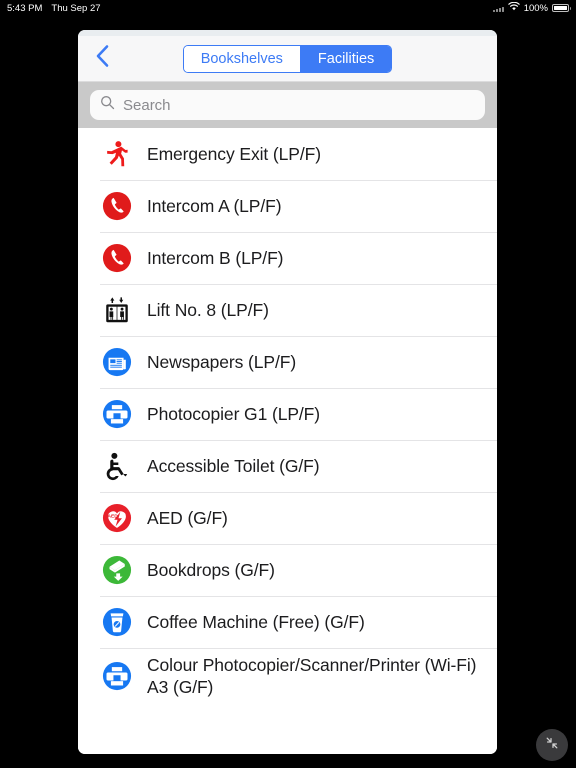 This screenshot has width=576, height=768. I want to click on status-bar: 5:43 PM Thu Sep 27 100%, so click(288, 8).